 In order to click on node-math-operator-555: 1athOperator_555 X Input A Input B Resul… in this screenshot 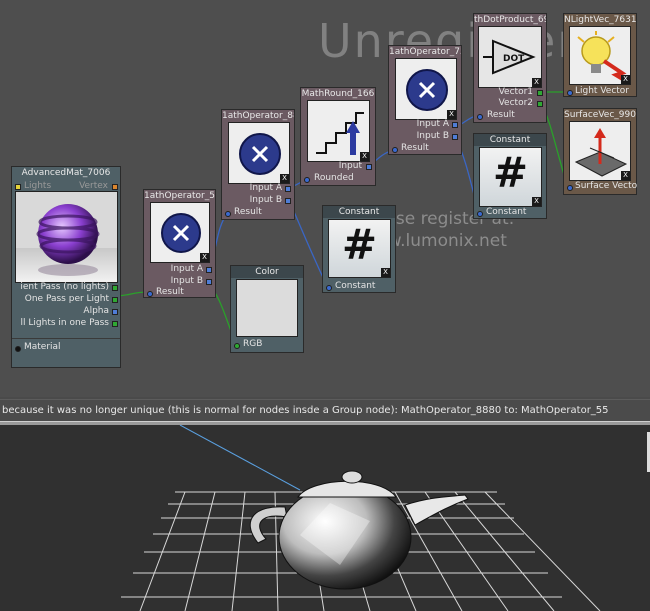, I will do `click(179, 243)`.